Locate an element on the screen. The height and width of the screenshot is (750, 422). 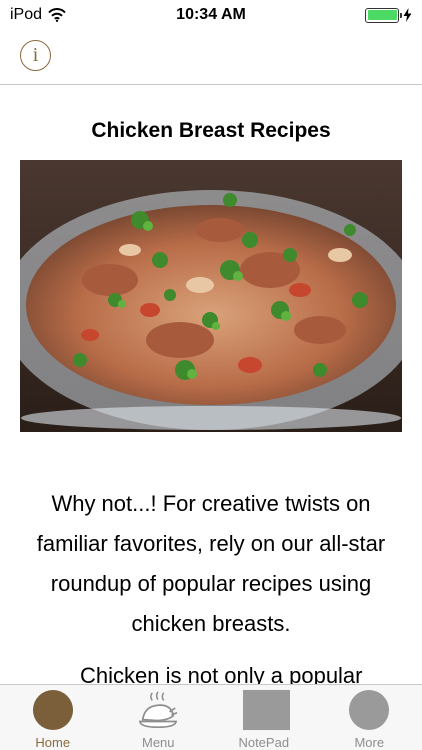
more-icon is located at coordinates (369, 710).